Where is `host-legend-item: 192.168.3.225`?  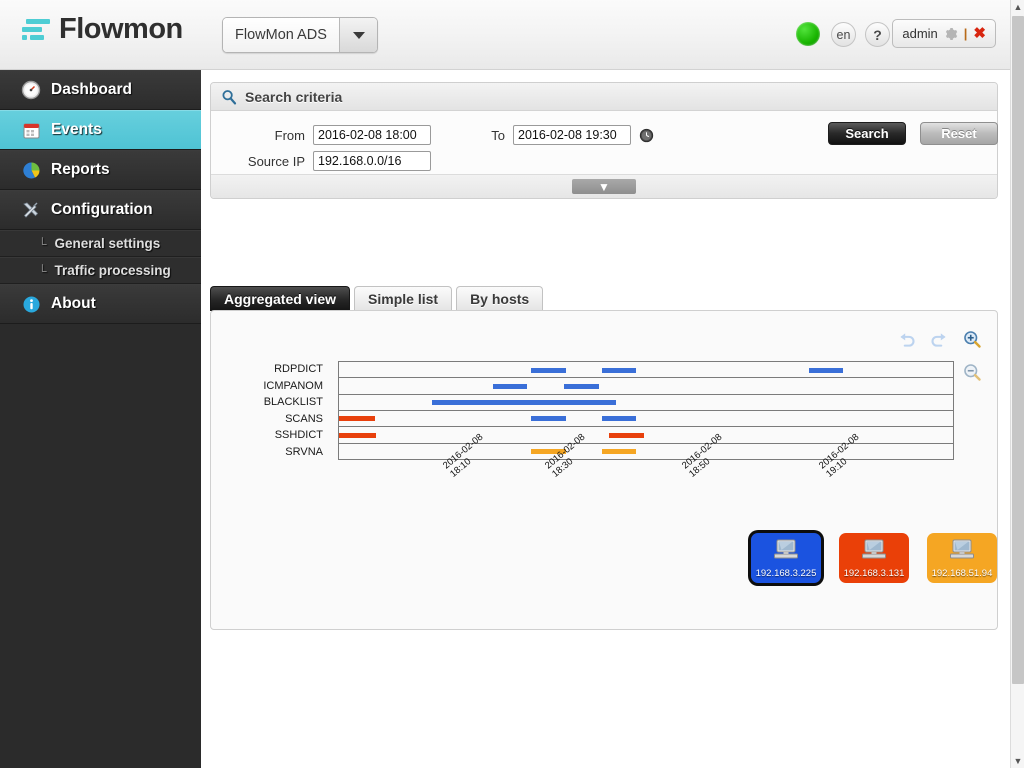
host-legend-item: 192.168.3.225 is located at coordinates (786, 558).